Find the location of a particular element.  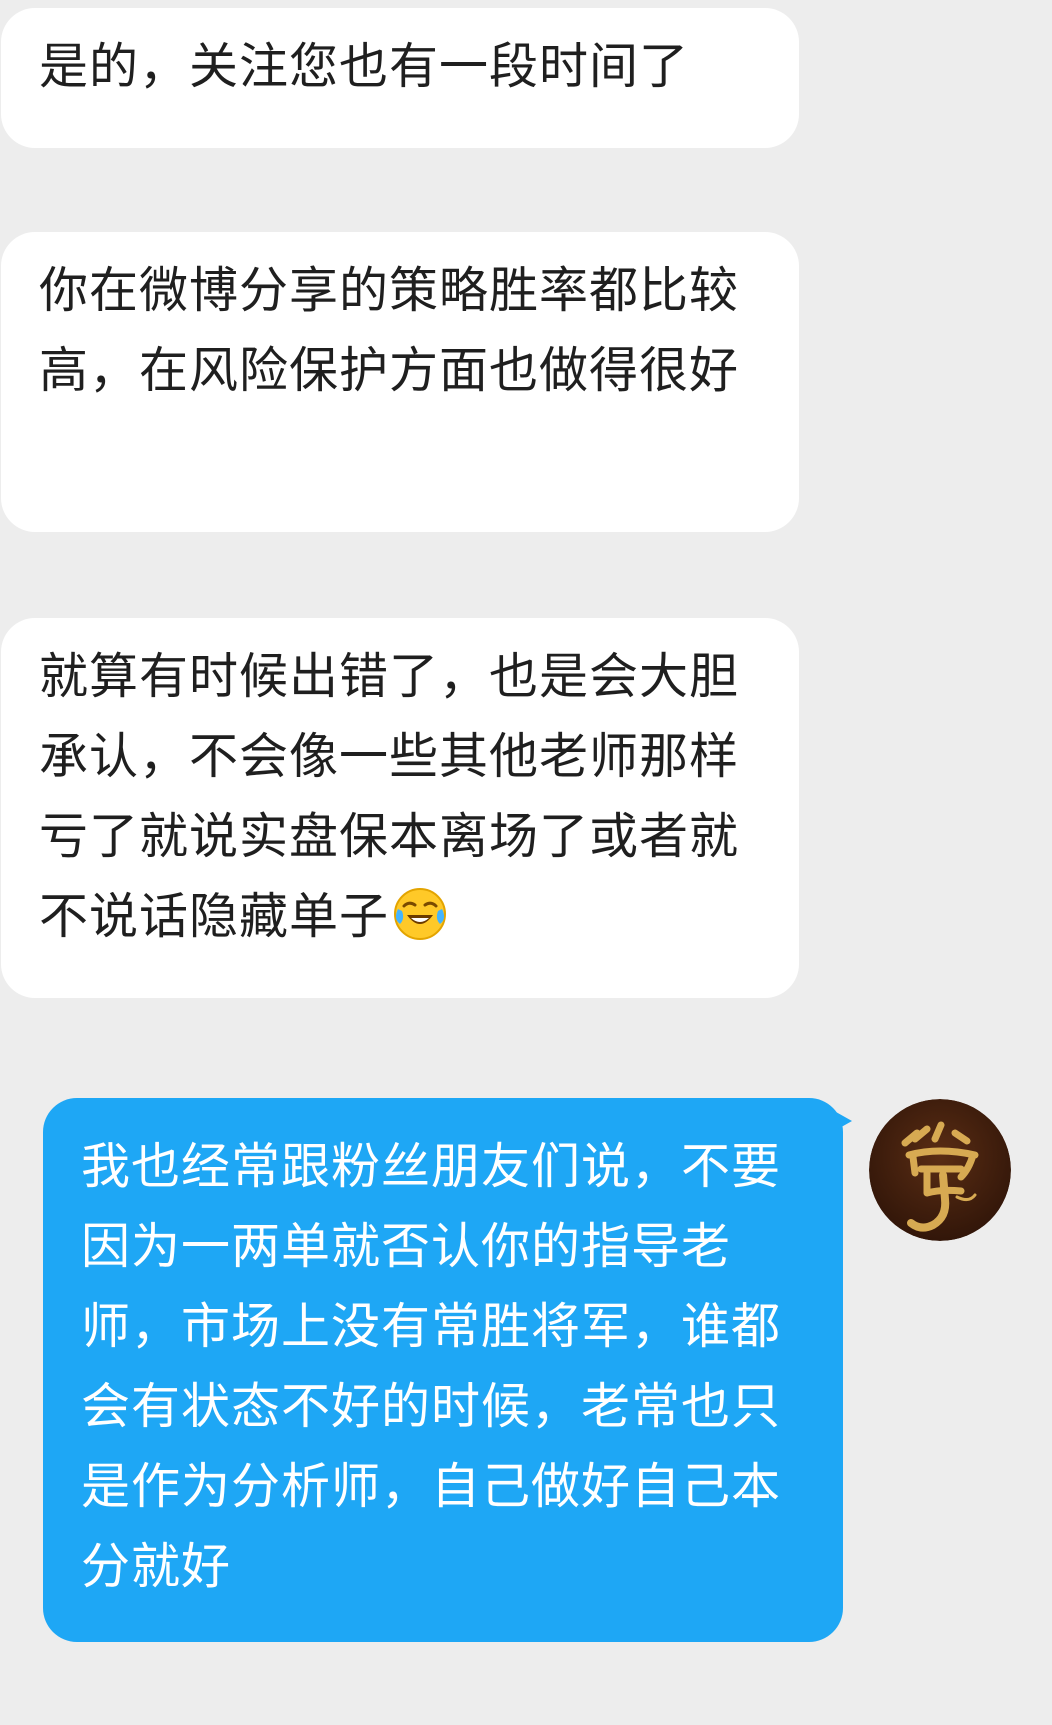

calligraphy-avatar-icon is located at coordinates (940, 1170).